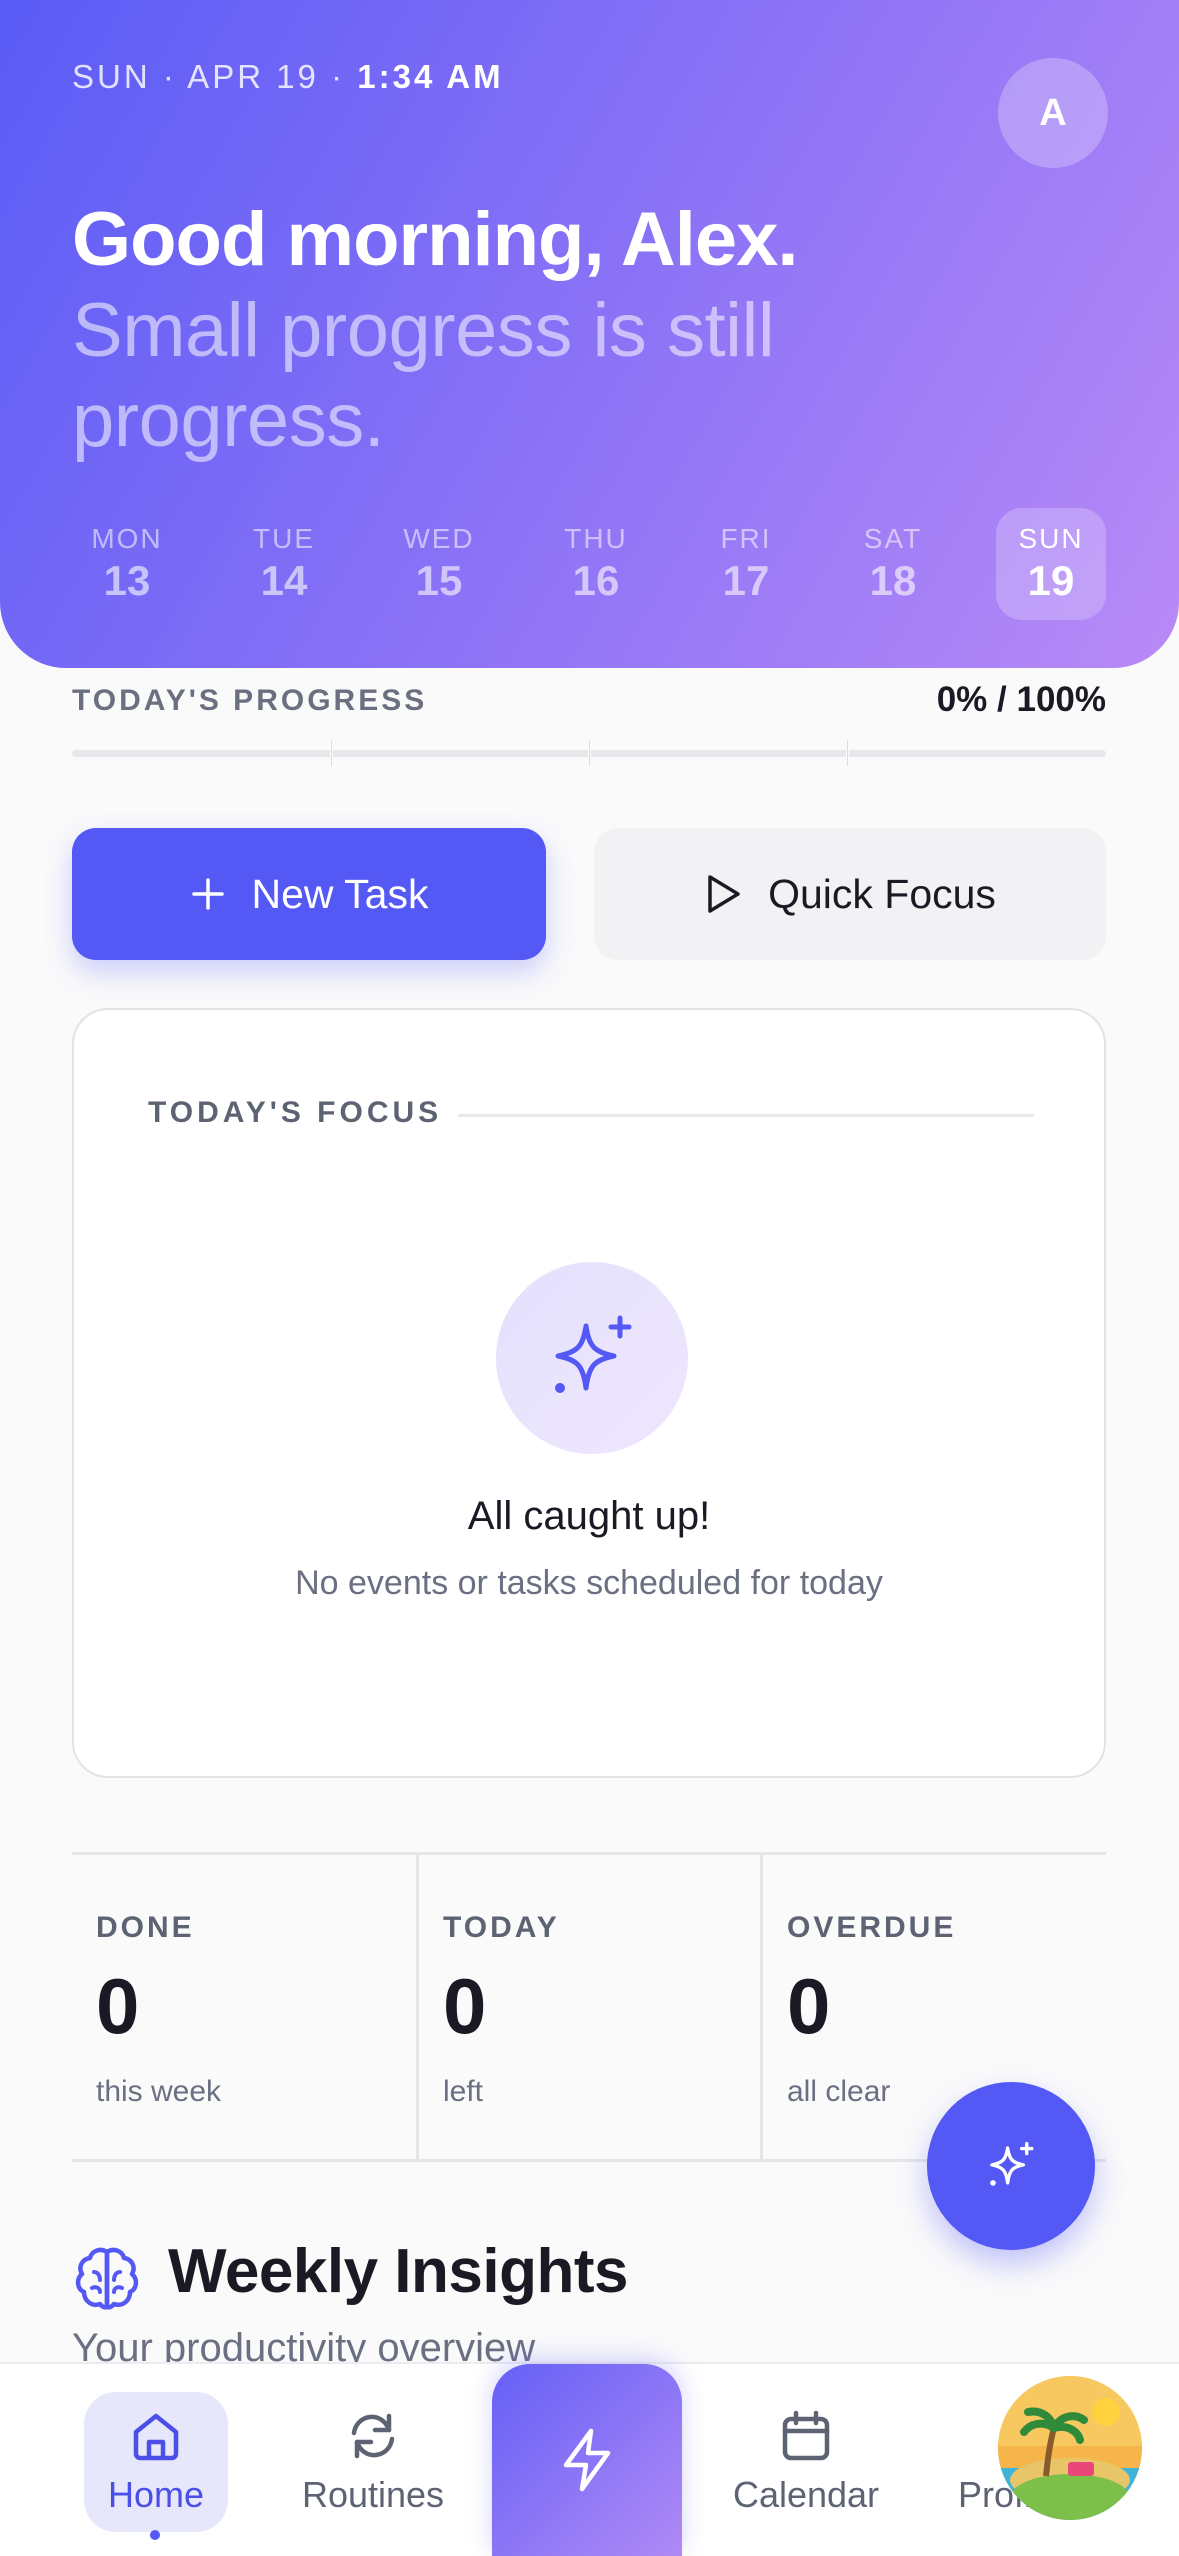  Describe the element at coordinates (244, 2007) in the screenshot. I see `stat-done: DONE 0 this week` at that location.